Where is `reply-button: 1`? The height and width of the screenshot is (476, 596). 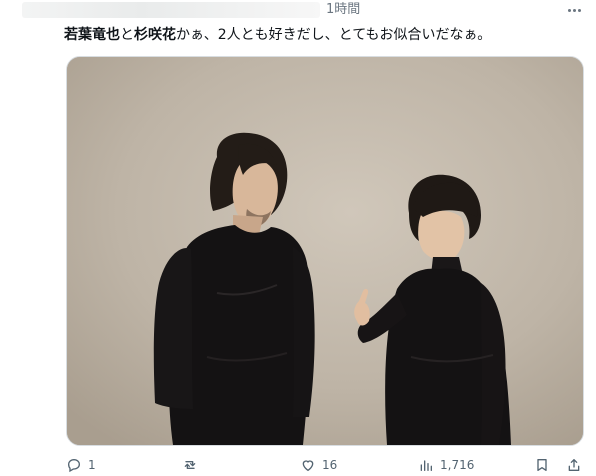 reply-button: 1 is located at coordinates (81, 465).